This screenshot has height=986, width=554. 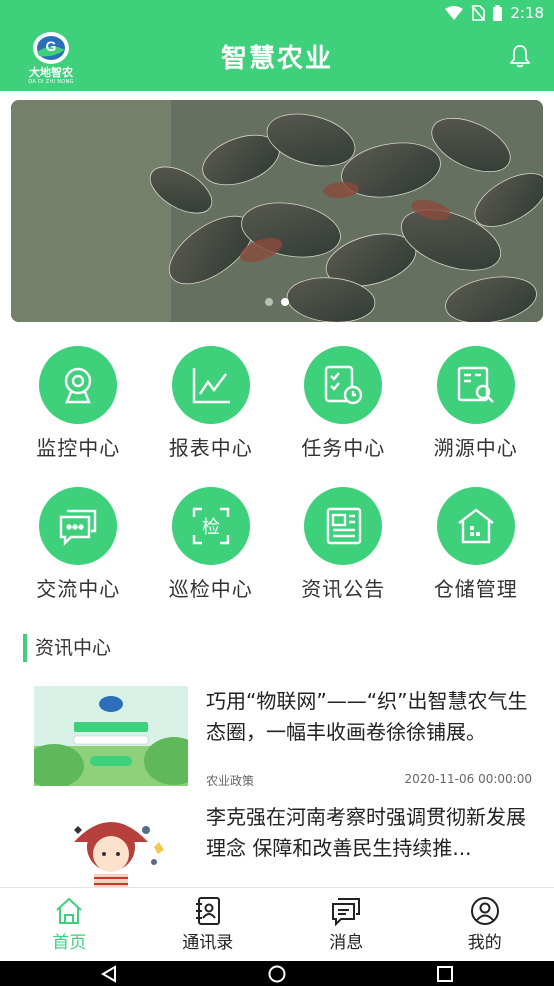 What do you see at coordinates (343, 589) in the screenshot?
I see `grid-label: 资讯公告` at bounding box center [343, 589].